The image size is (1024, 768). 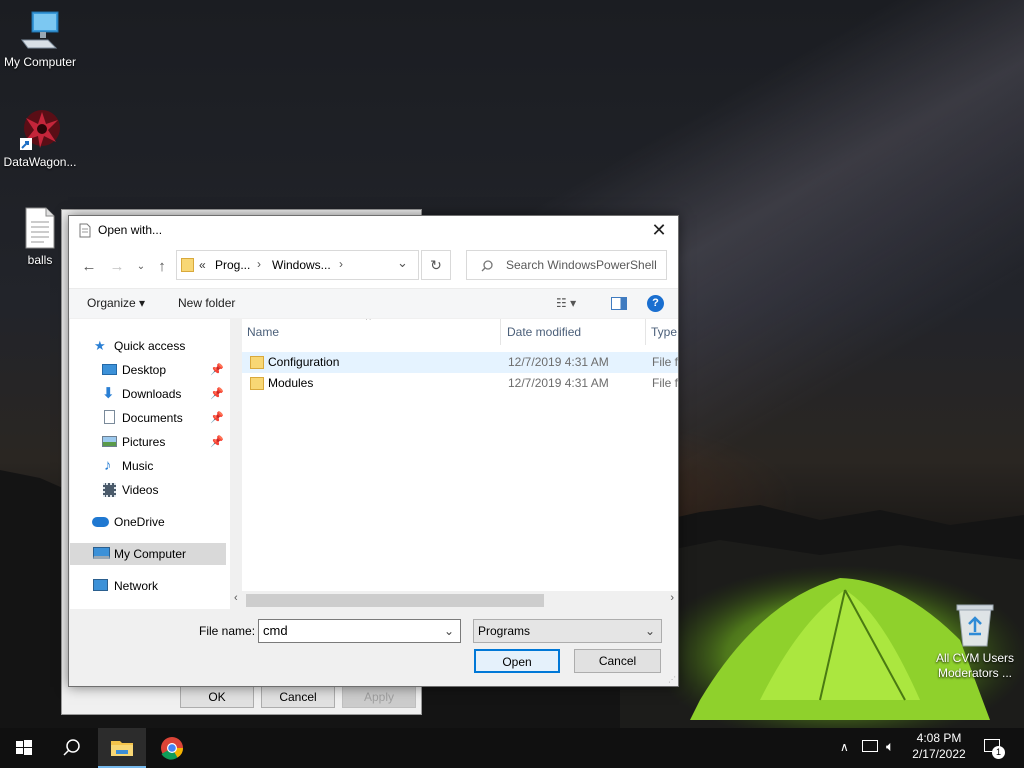 I want to click on scroll-right-icon: ›, so click(x=672, y=598).